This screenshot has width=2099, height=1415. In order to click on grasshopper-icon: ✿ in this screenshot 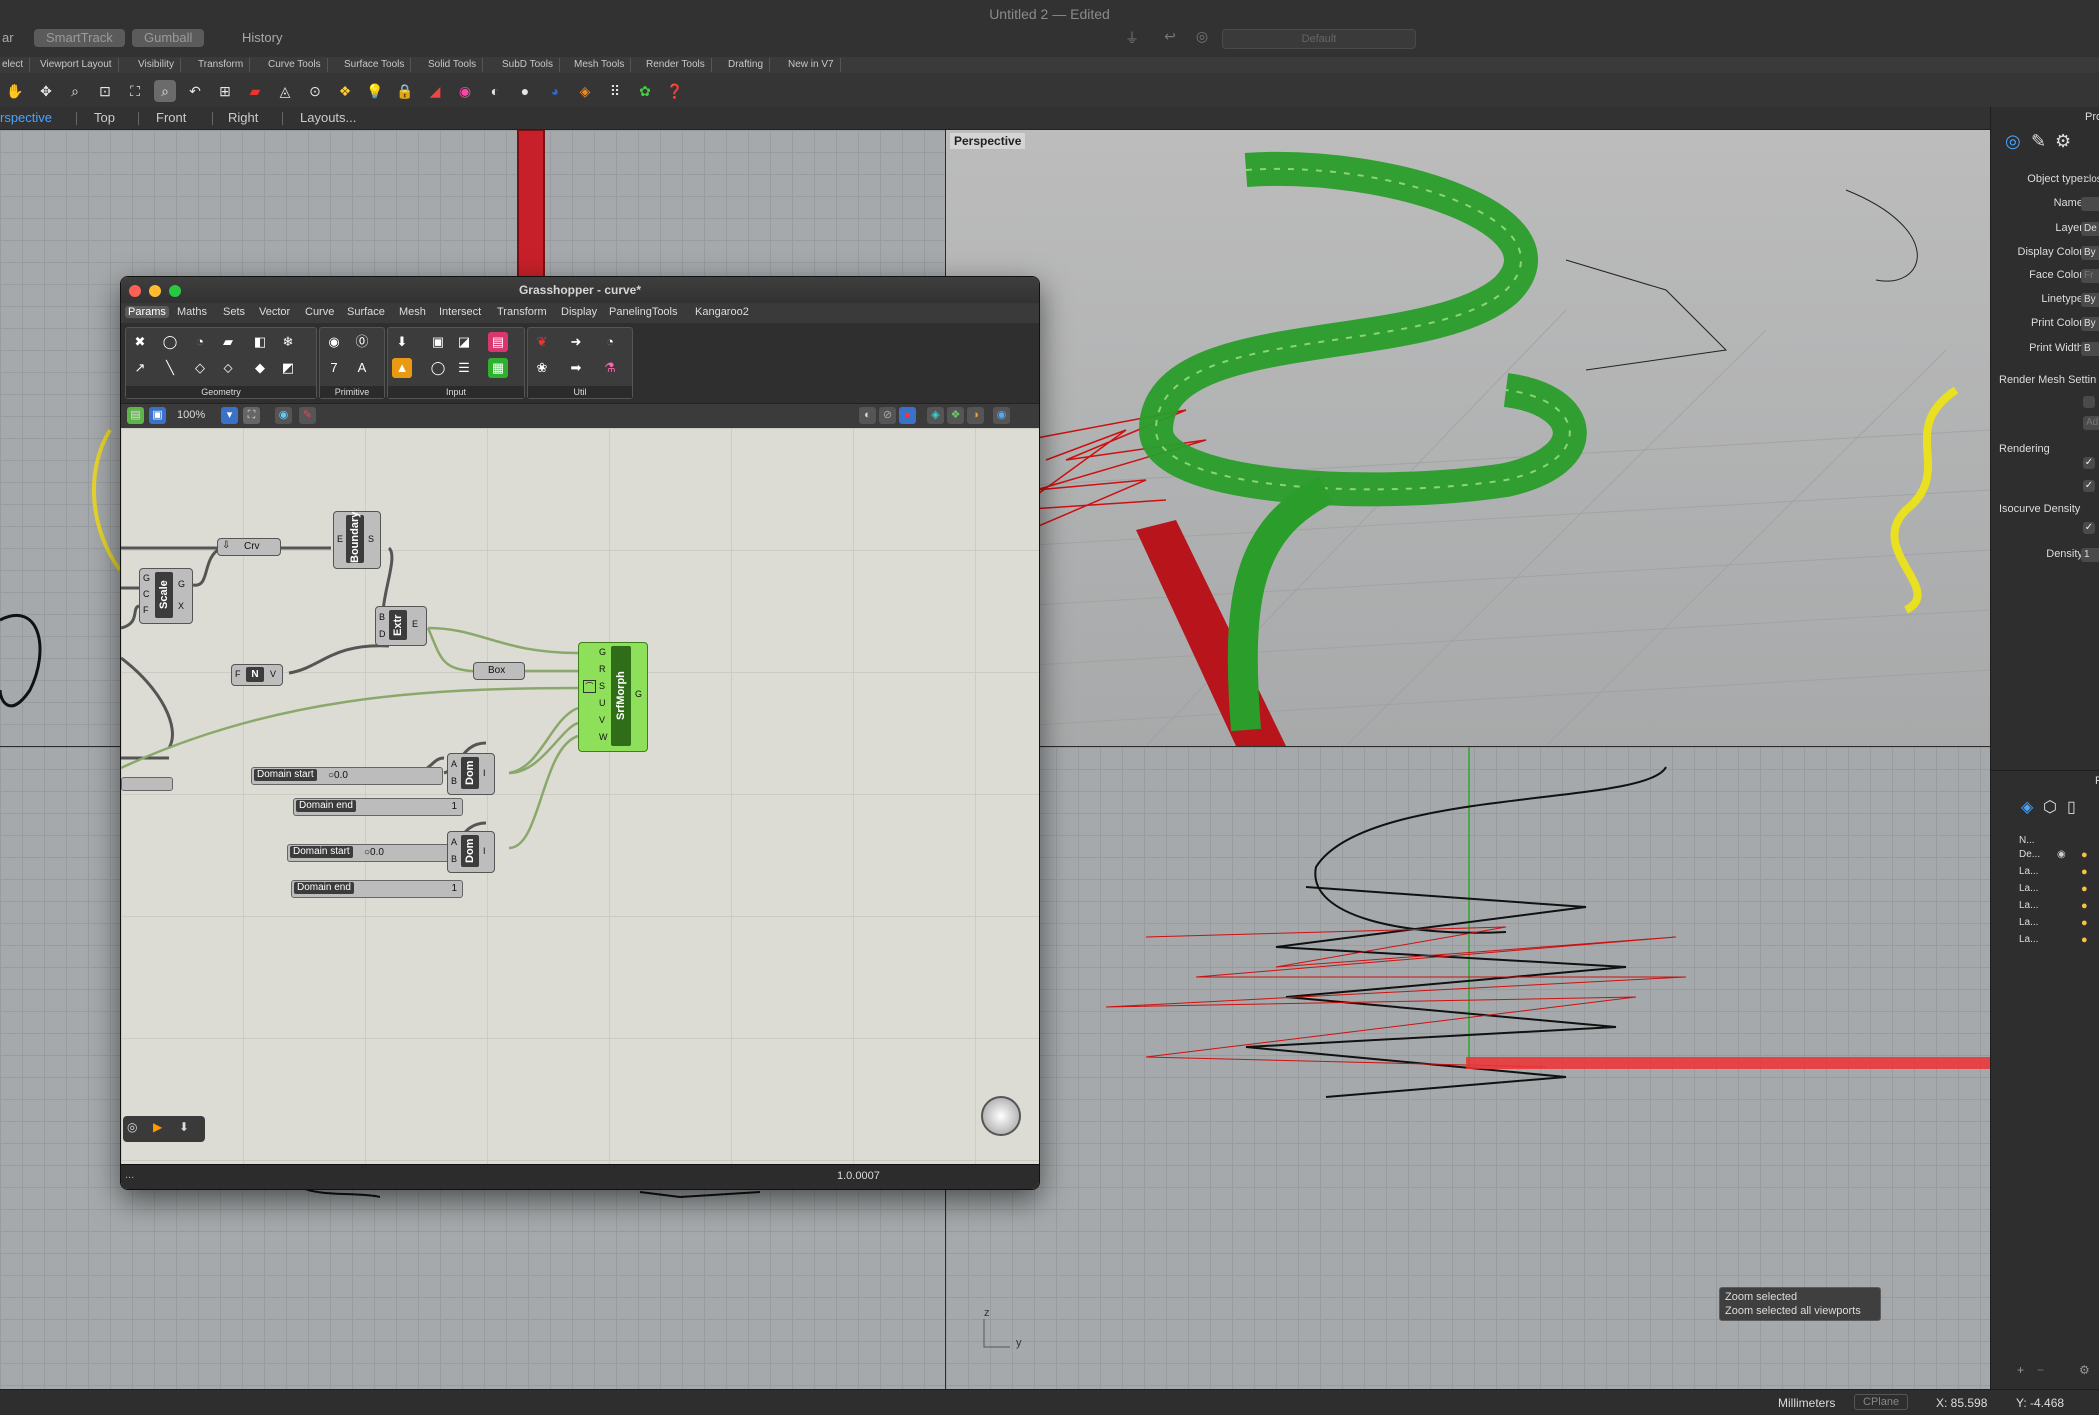, I will do `click(645, 91)`.